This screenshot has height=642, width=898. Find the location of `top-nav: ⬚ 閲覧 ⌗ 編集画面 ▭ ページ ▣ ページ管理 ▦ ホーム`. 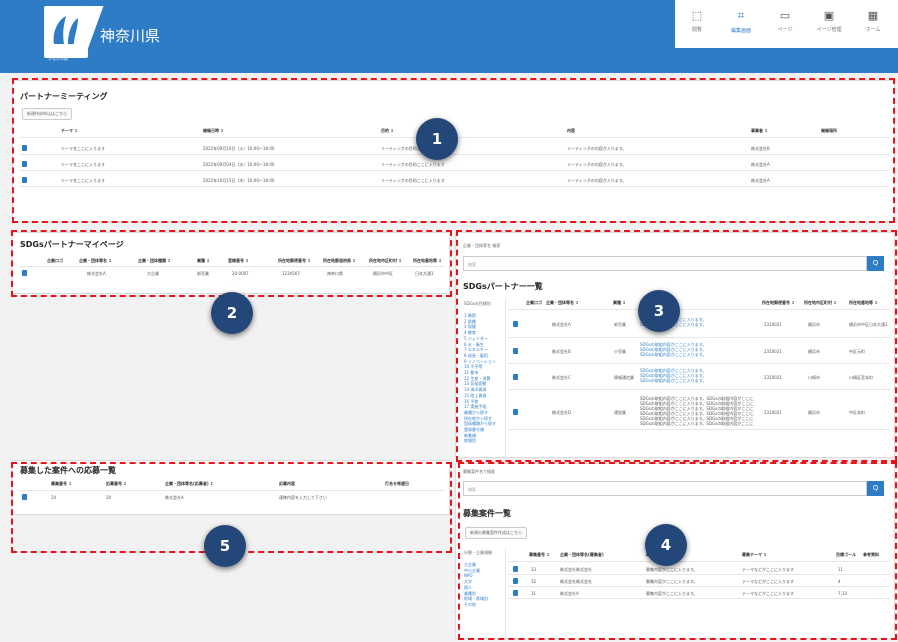

top-nav: ⬚ 閲覧 ⌗ 編集画面 ▭ ページ ▣ ページ管理 ▦ ホーム is located at coordinates (786, 24).